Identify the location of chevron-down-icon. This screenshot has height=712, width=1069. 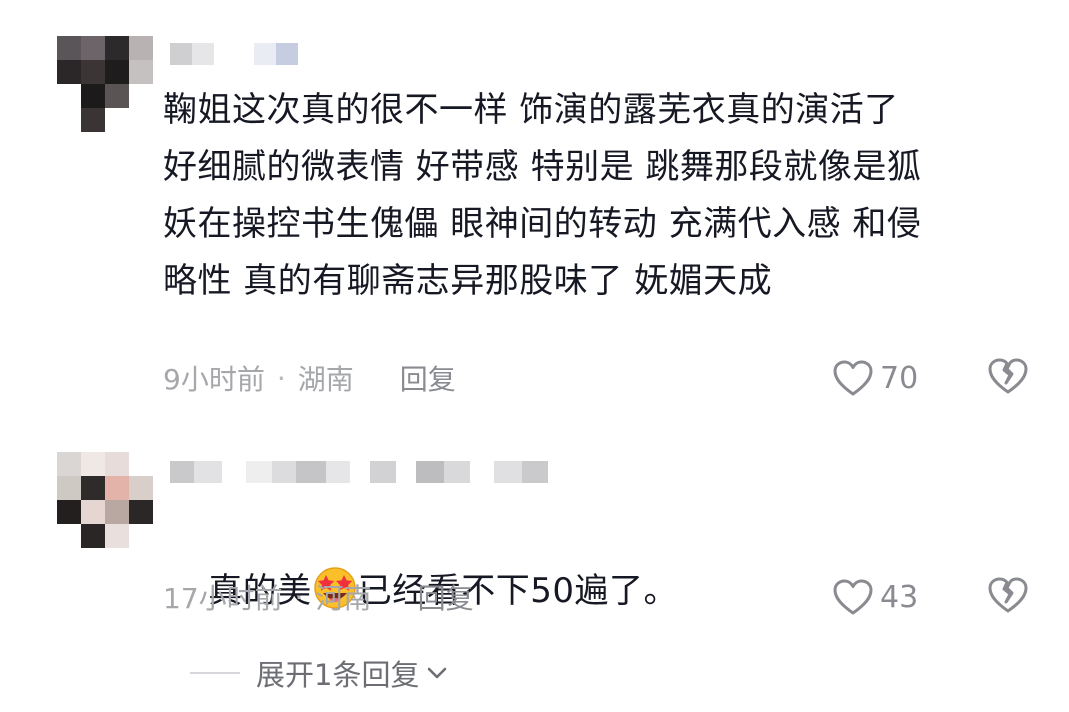
(437, 673).